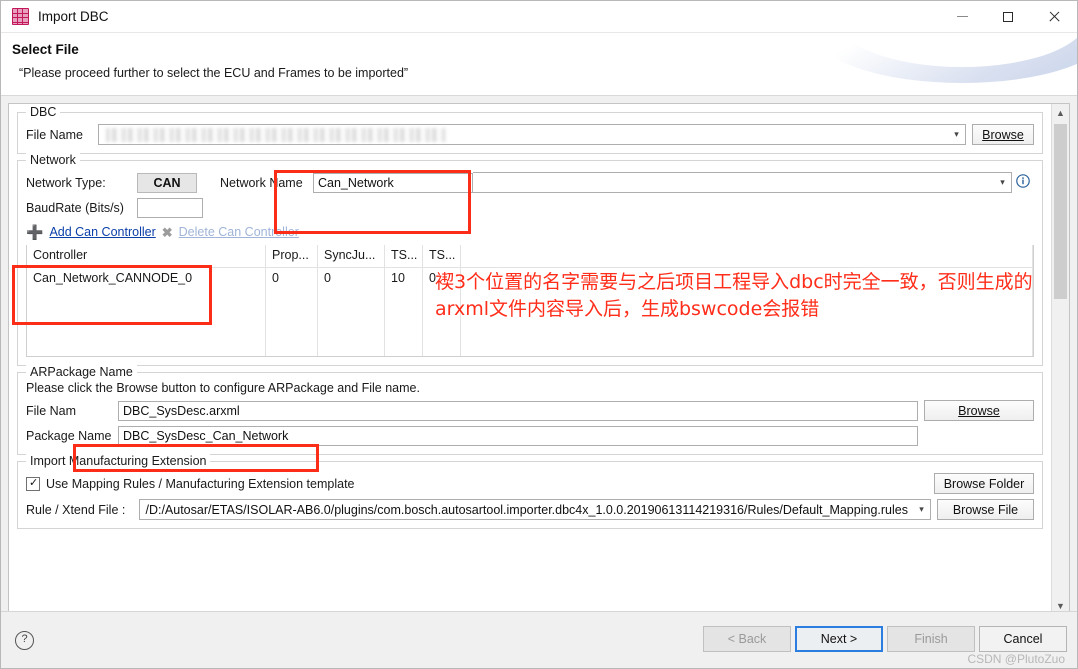  I want to click on rule-xtend-file-label: Rule / Xtend File :, so click(76, 509).